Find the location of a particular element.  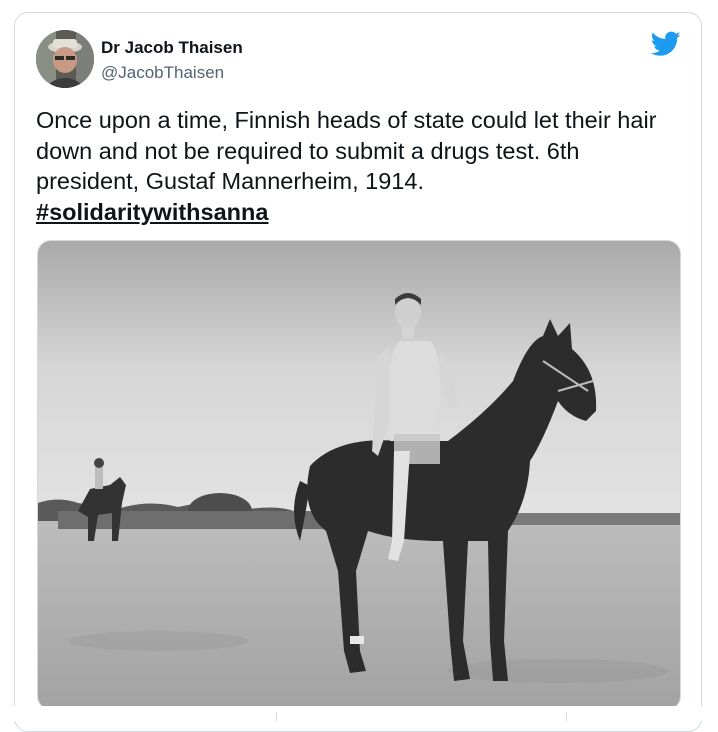

display-name: Dr Jacob Thaisen is located at coordinates (172, 48).